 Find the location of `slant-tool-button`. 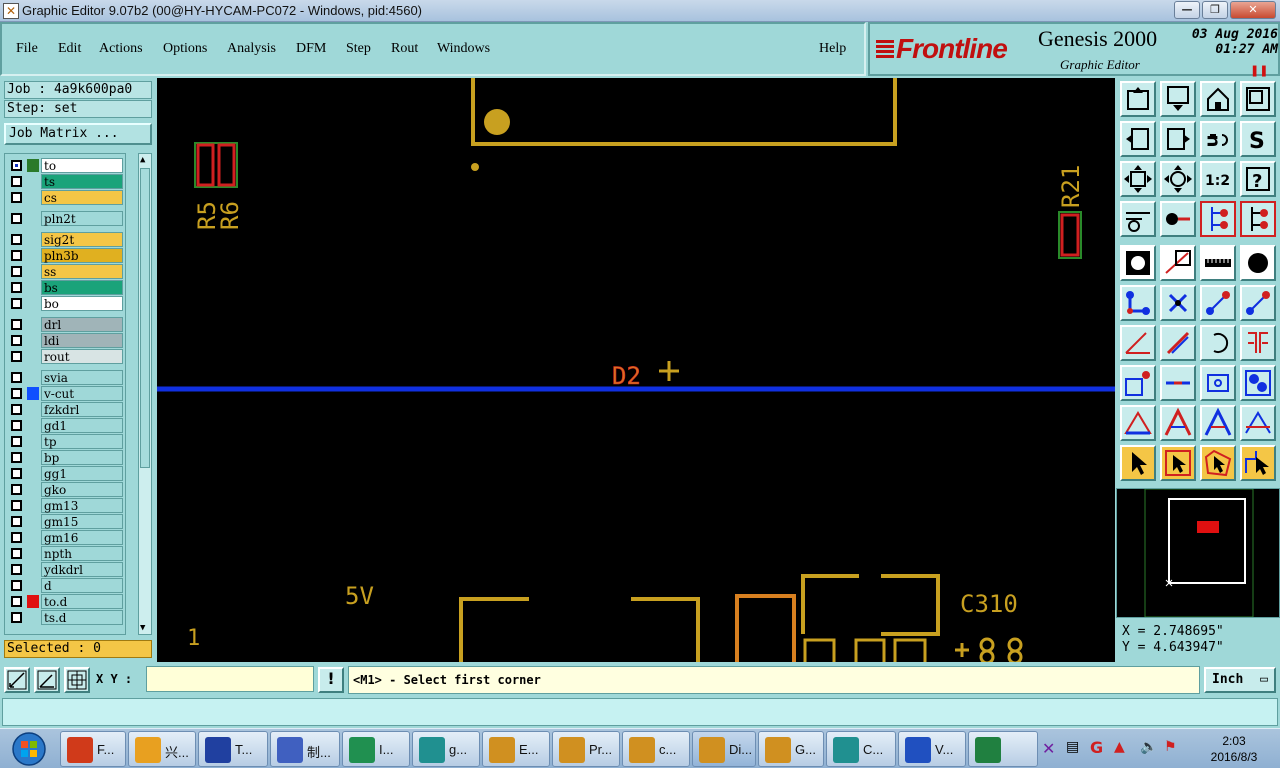

slant-tool-button is located at coordinates (1178, 343).